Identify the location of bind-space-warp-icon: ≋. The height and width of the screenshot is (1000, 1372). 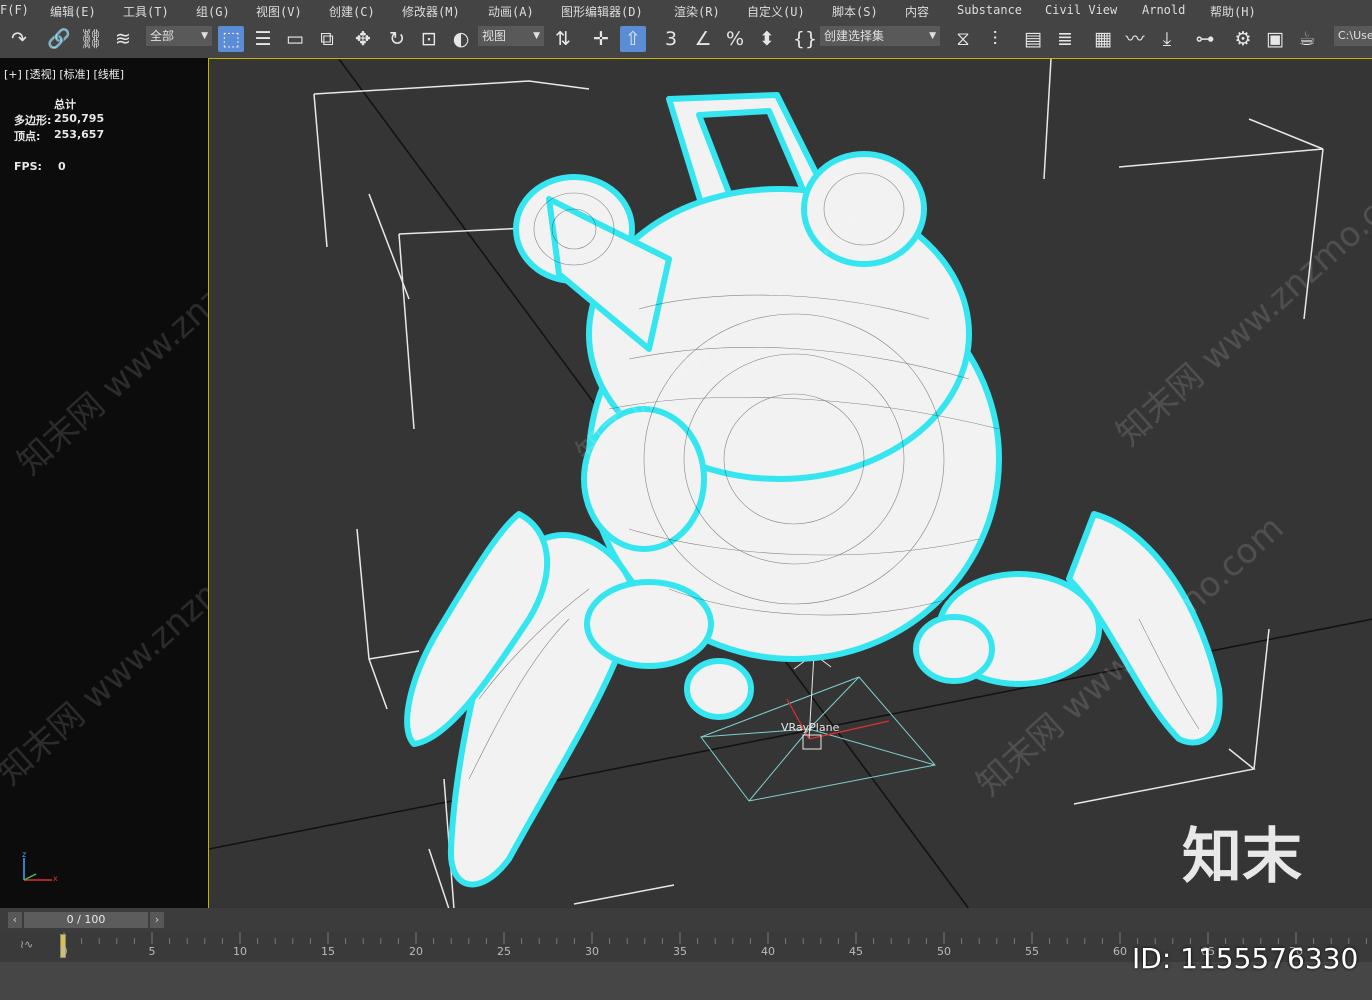
(123, 39).